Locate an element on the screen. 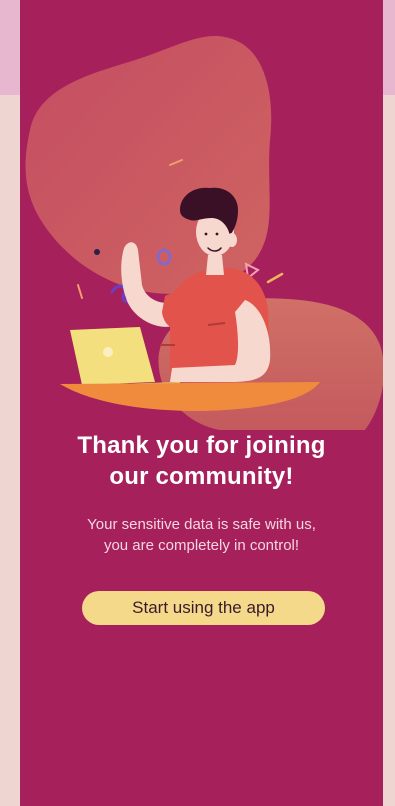  person-neck is located at coordinates (215, 265).